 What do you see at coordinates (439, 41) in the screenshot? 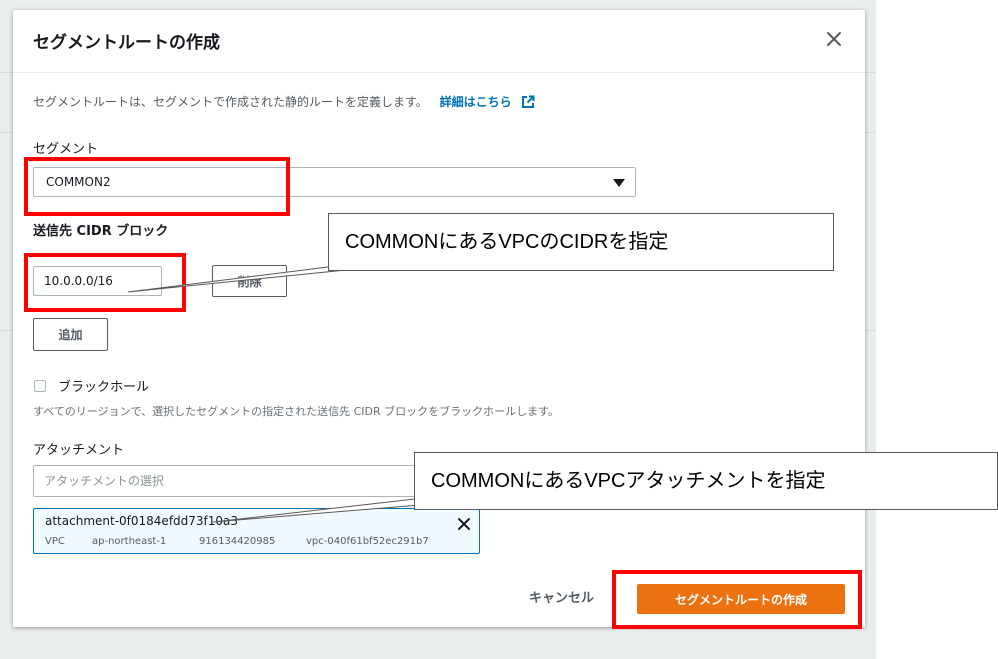
I see `dialog-header: セグメントルートの作成` at bounding box center [439, 41].